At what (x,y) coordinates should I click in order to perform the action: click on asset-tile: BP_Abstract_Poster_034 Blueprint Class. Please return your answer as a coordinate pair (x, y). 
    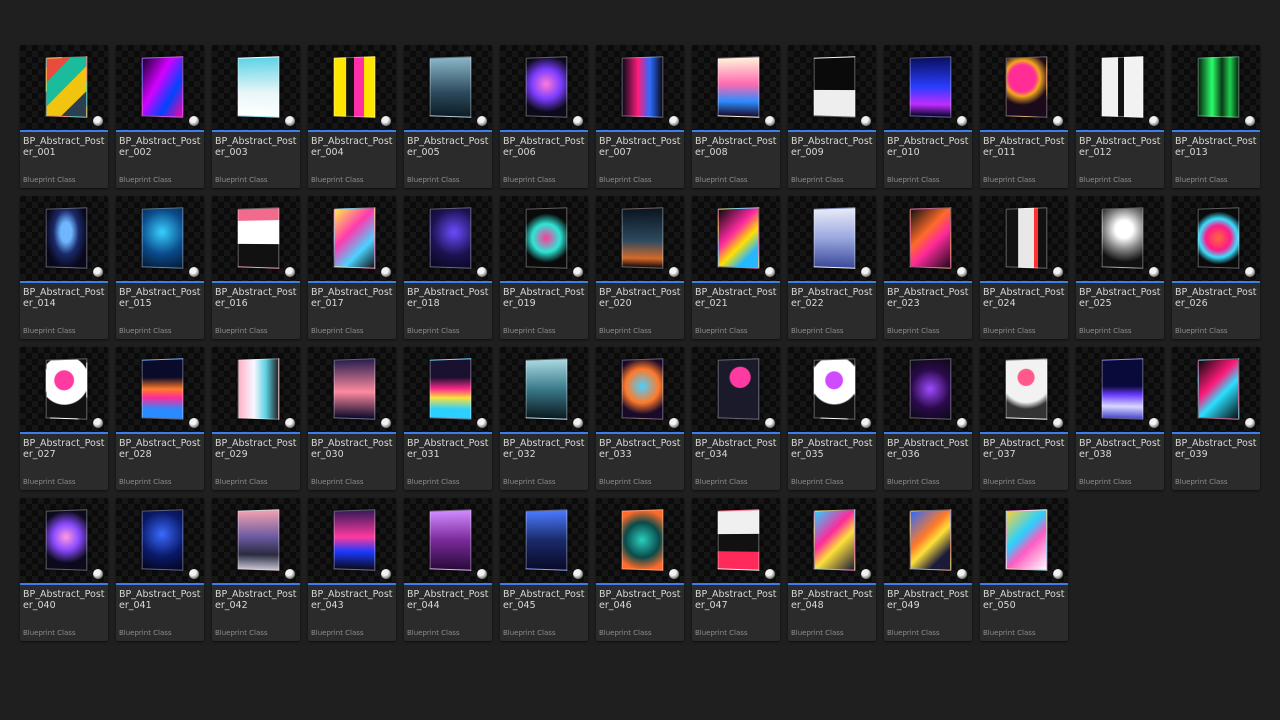
    Looking at the image, I should click on (736, 418).